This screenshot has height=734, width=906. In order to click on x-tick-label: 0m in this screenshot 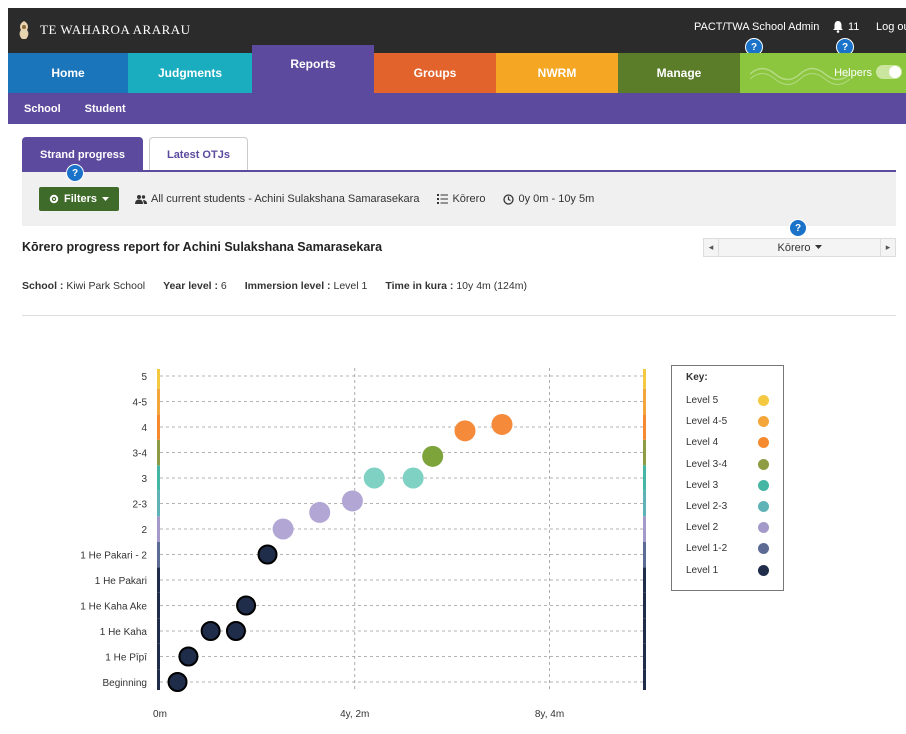, I will do `click(160, 714)`.